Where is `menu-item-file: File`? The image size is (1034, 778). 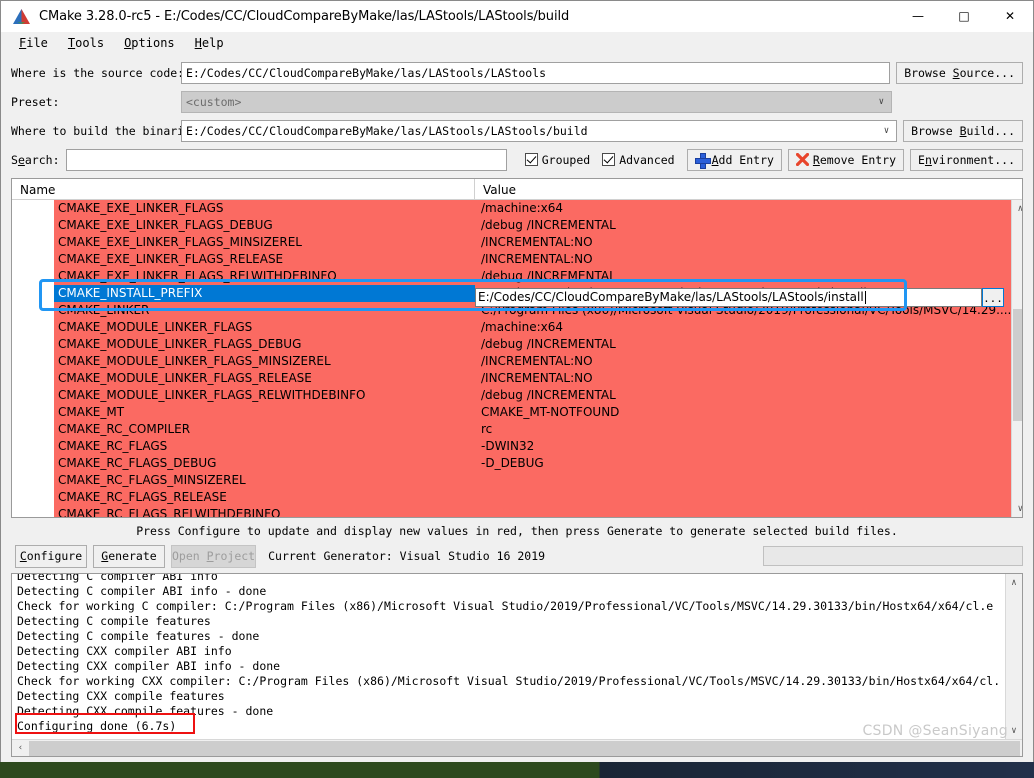
menu-item-file: File is located at coordinates (33, 43).